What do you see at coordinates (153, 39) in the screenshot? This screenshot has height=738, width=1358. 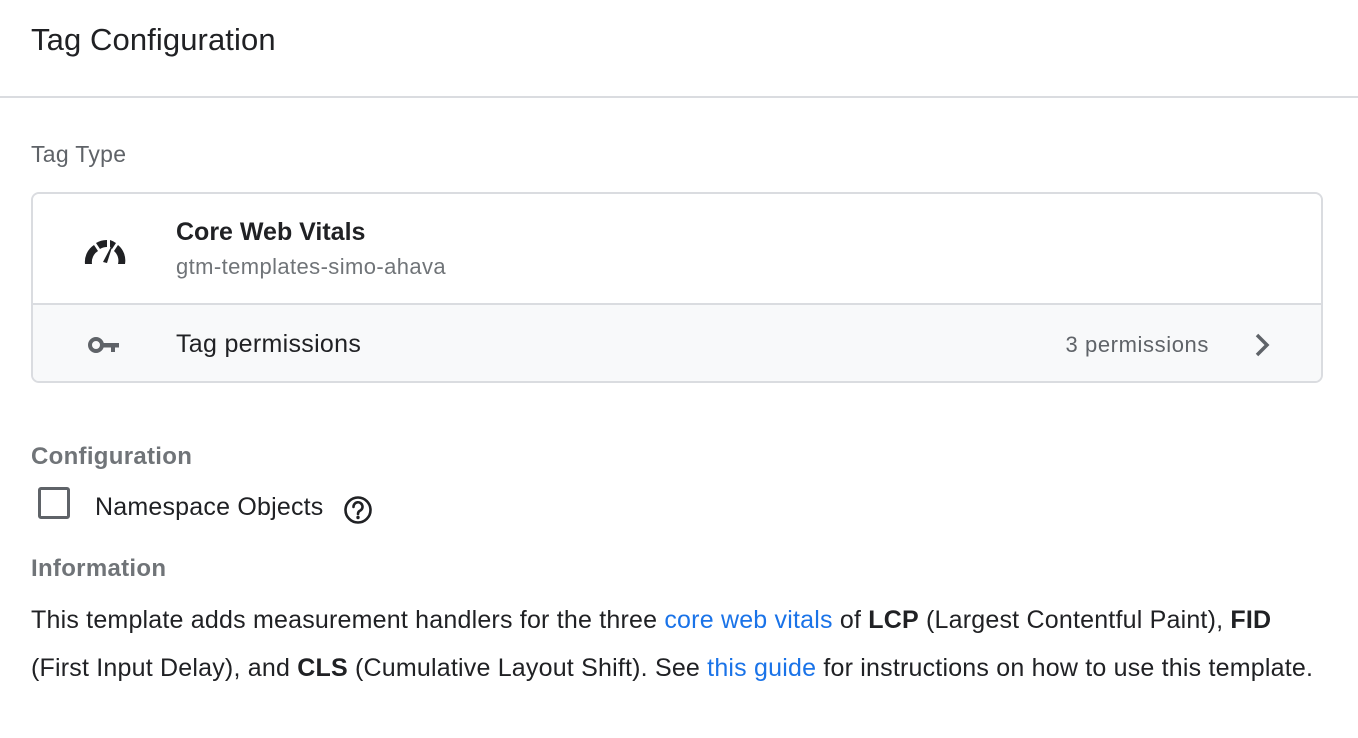 I see `page-title: Tag Configuration` at bounding box center [153, 39].